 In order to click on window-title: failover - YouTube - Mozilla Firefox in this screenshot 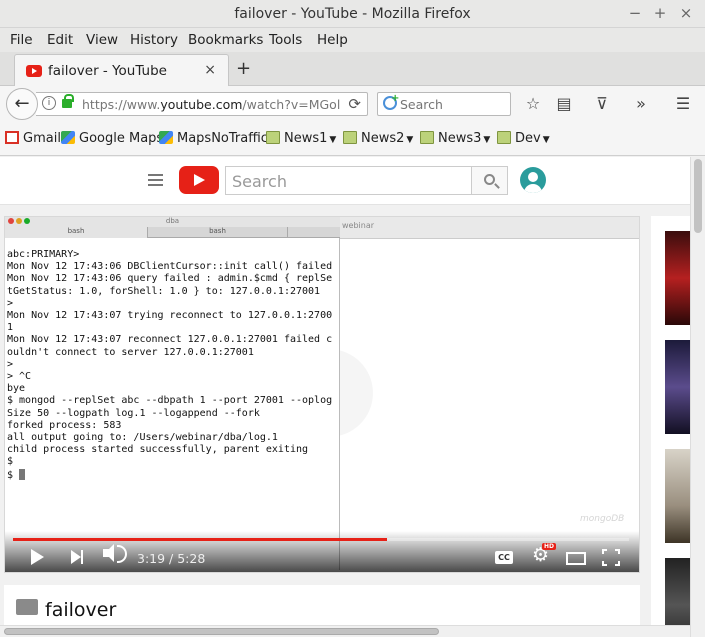, I will do `click(352, 14)`.